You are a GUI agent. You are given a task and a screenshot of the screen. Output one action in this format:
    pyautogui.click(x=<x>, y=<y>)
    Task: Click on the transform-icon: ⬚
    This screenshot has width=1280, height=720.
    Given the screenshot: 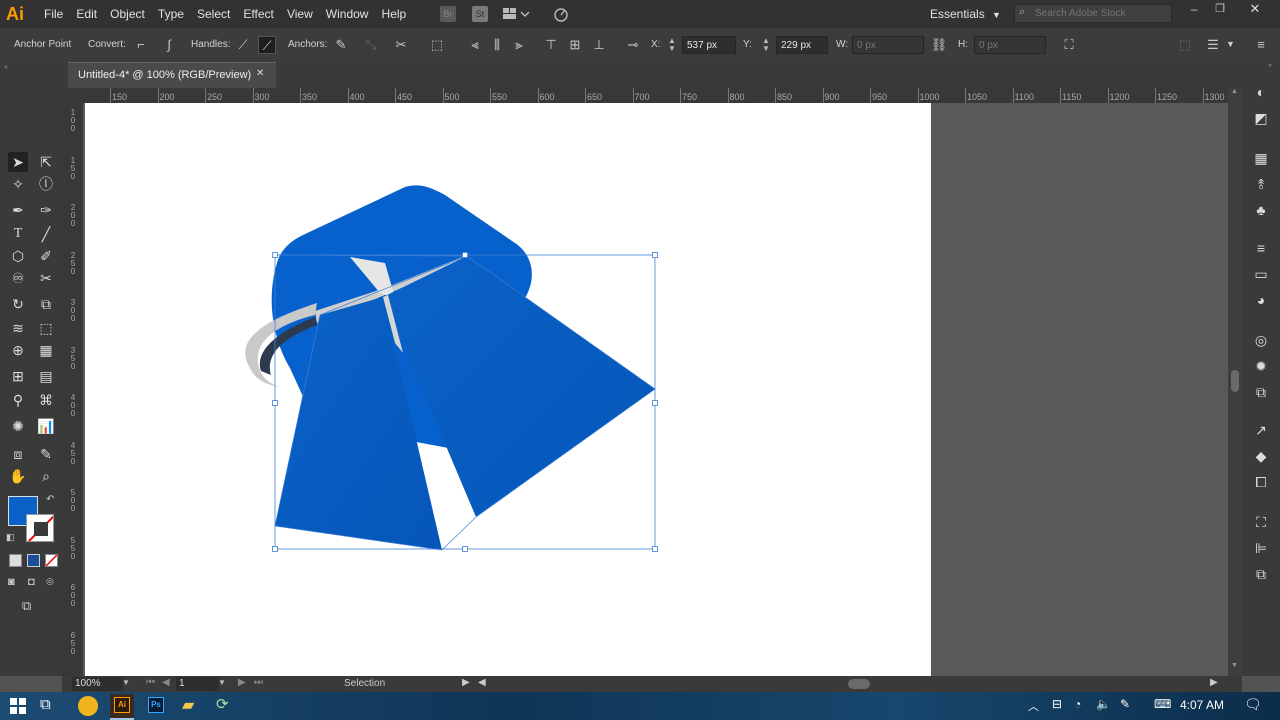 What is the action you would take?
    pyautogui.click(x=437, y=45)
    